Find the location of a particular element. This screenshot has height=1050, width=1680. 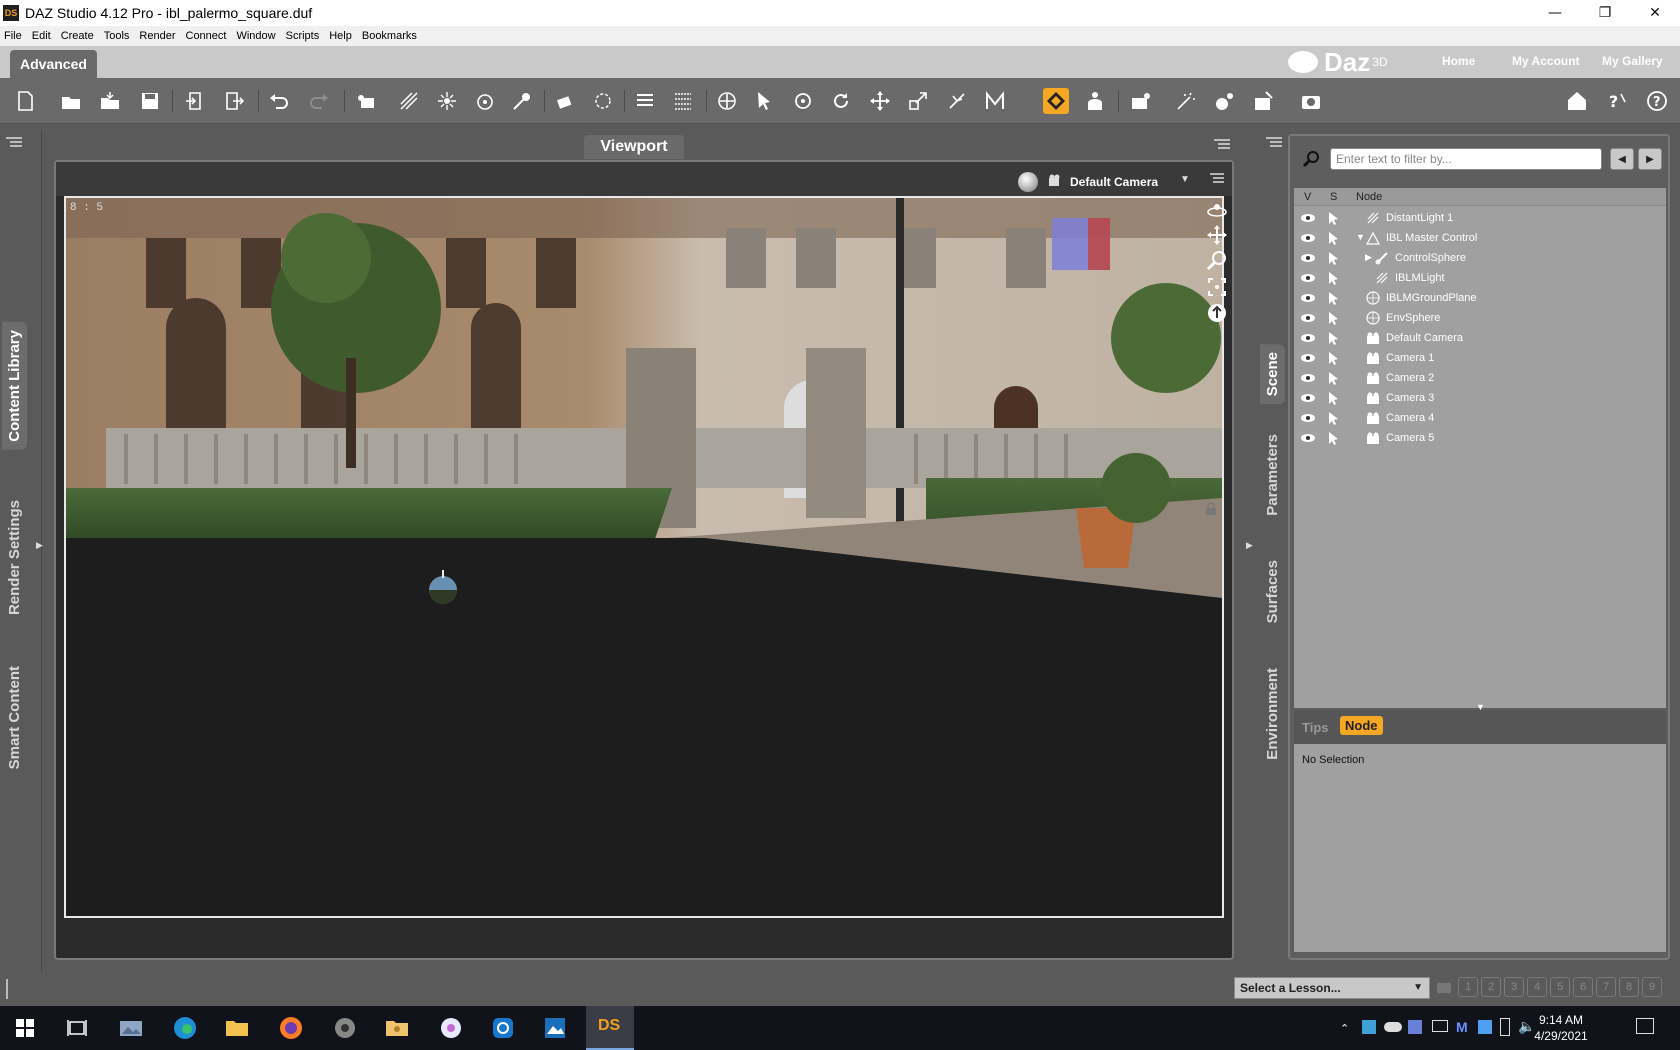

import-icon is located at coordinates (195, 101).